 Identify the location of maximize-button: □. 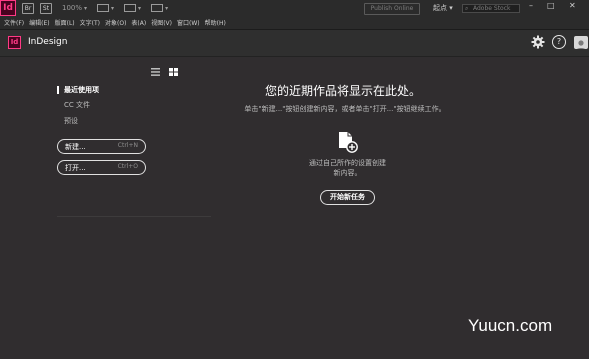
(551, 5).